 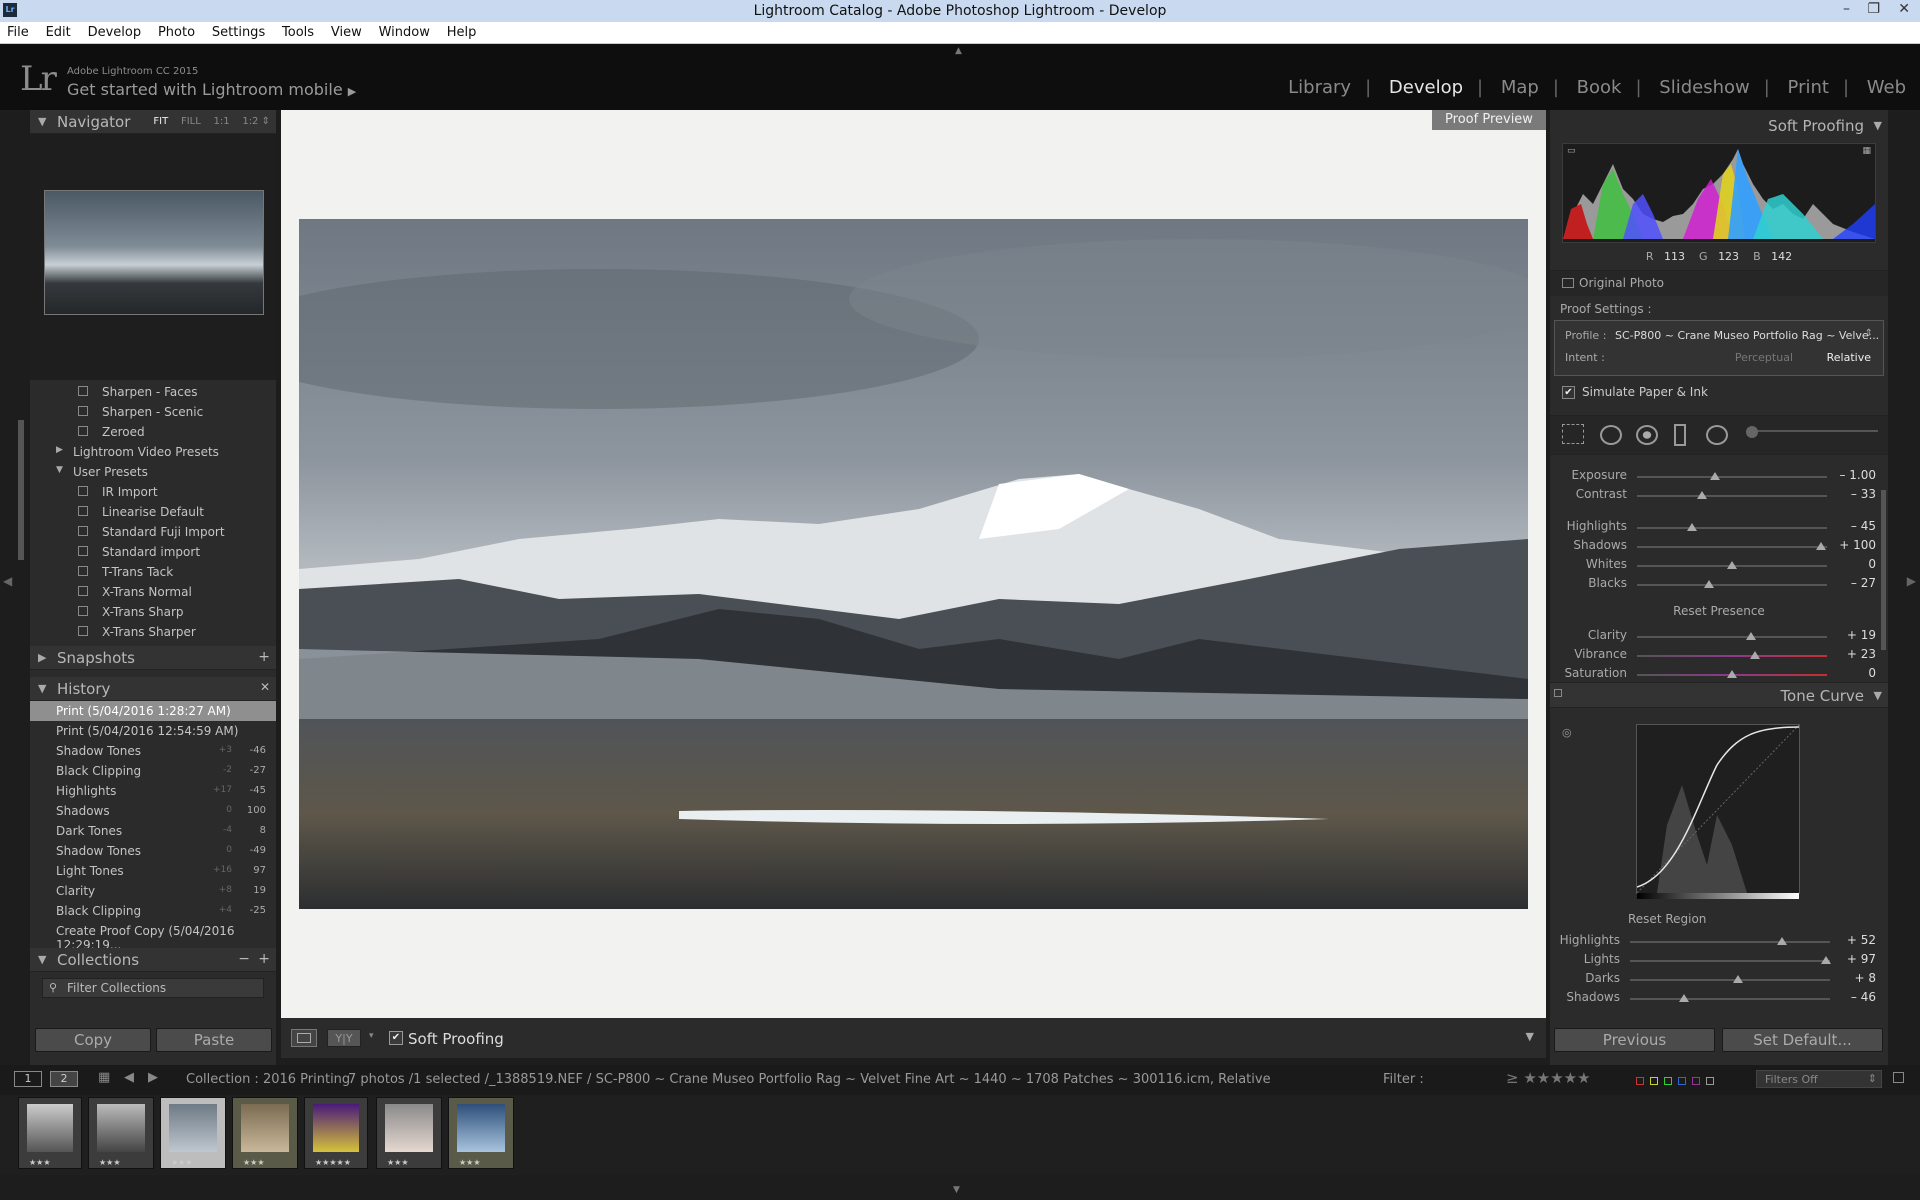 What do you see at coordinates (1719, 613) in the screenshot?
I see `reset-presence: Reset Presence` at bounding box center [1719, 613].